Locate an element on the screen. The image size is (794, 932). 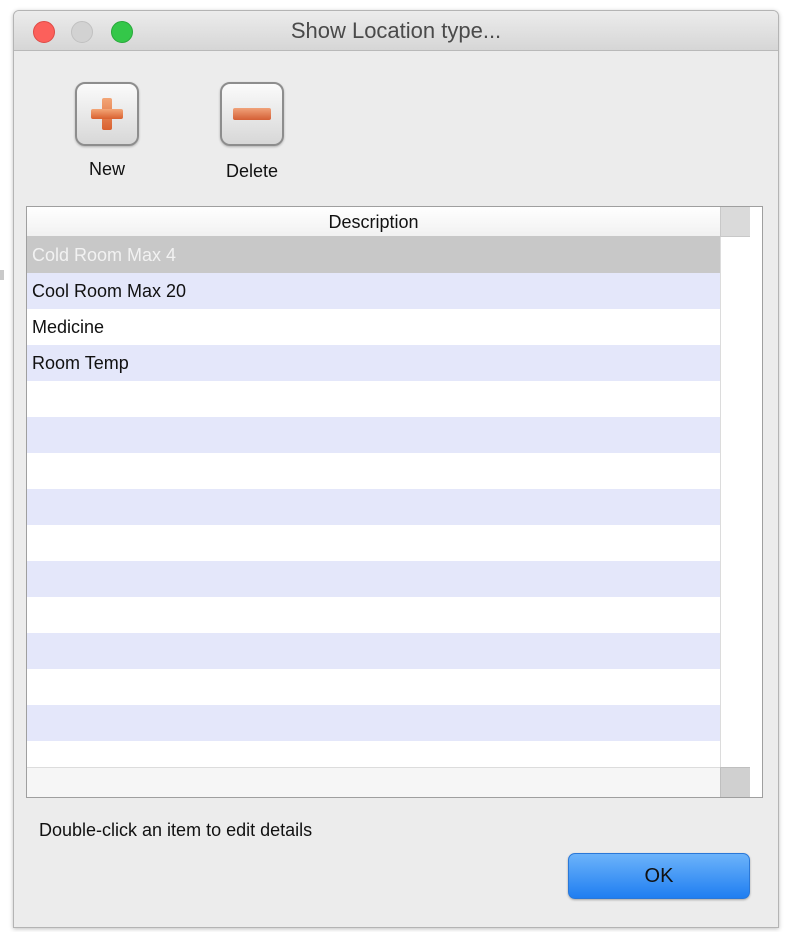
minus-icon is located at coordinates (252, 114).